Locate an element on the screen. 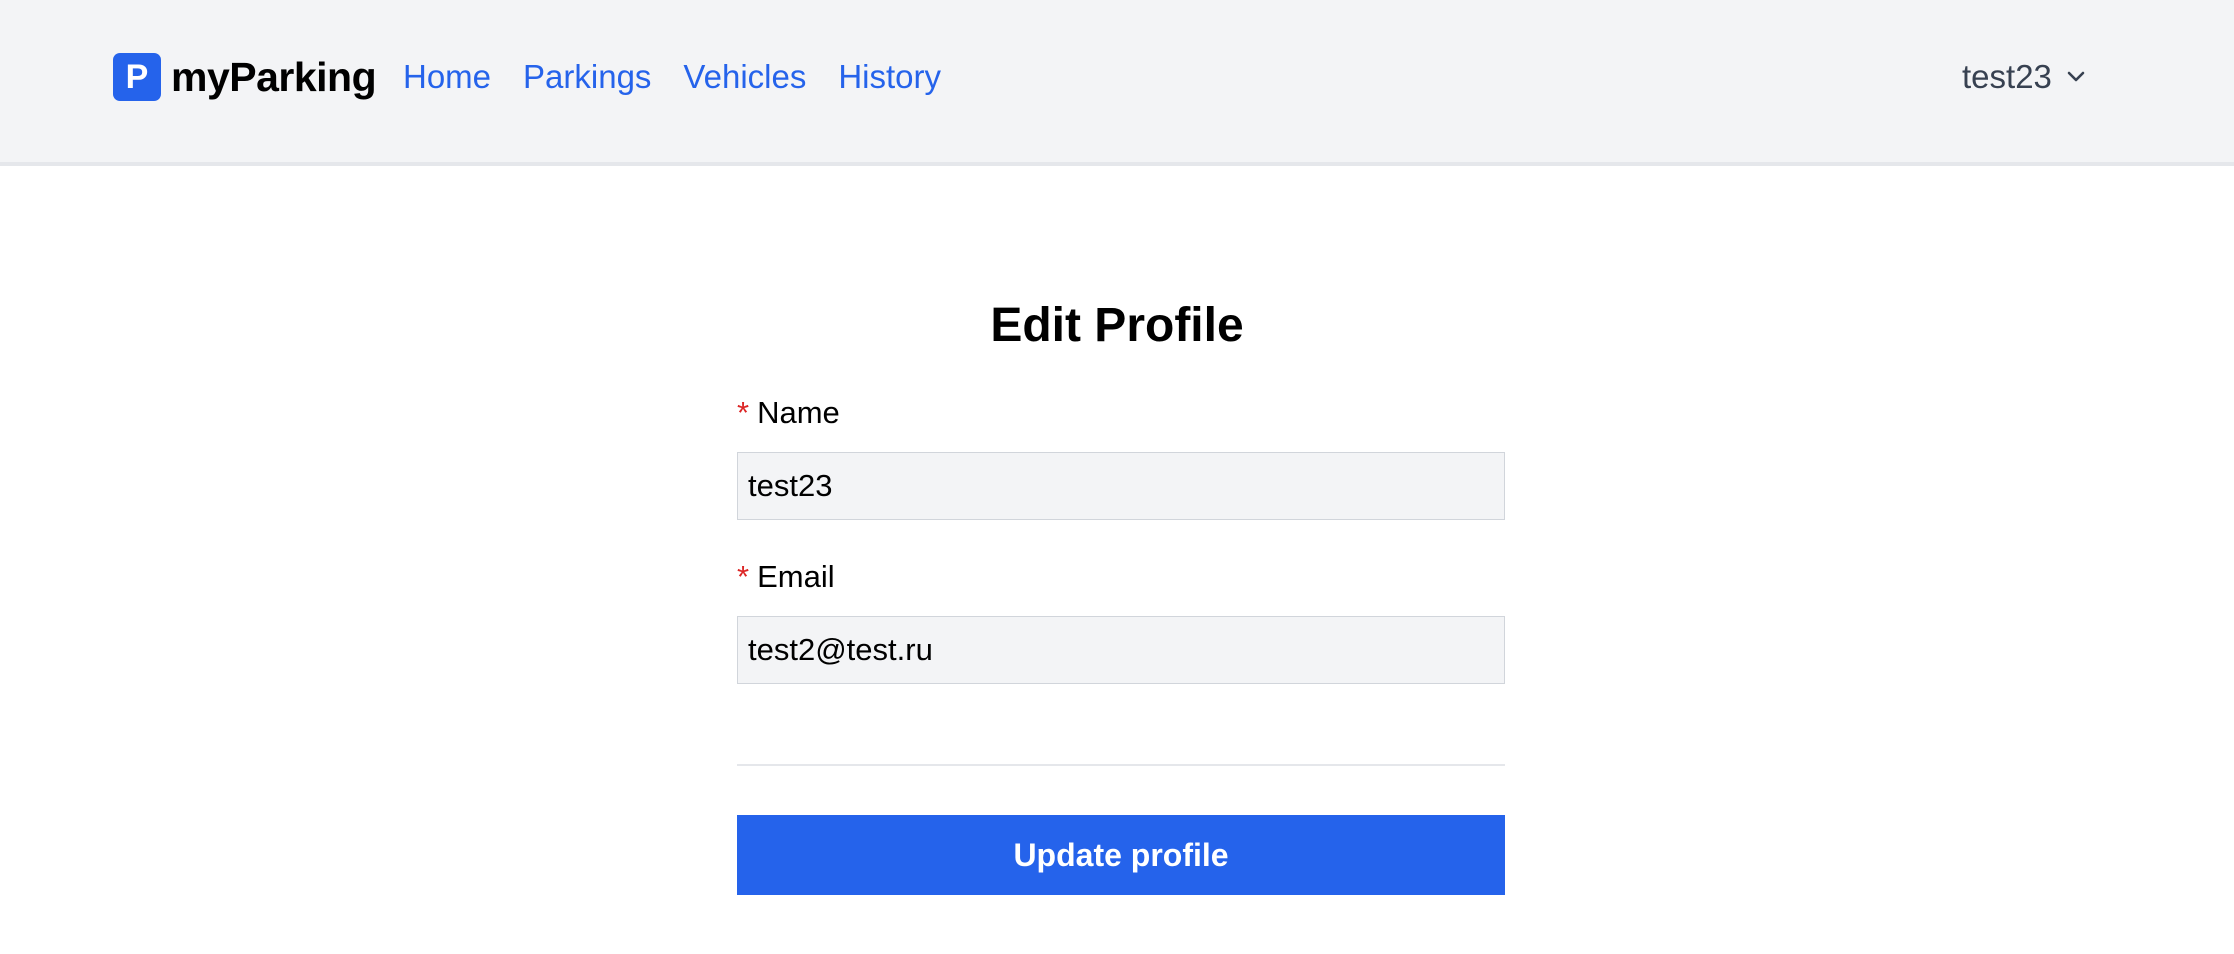  name-input is located at coordinates (1121, 486).